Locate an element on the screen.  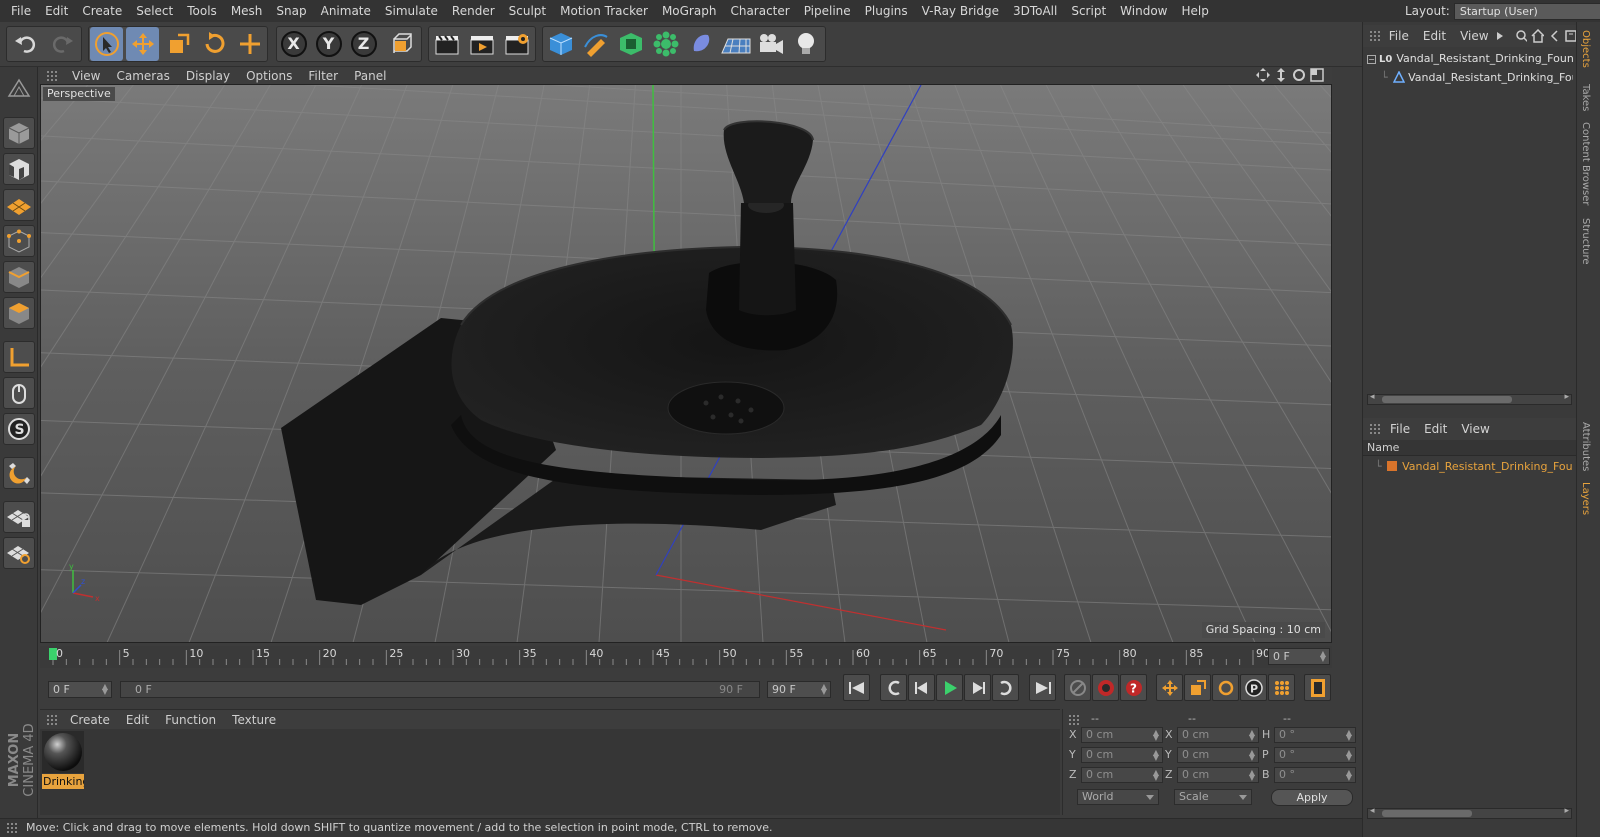
object-tree-item-child: └ Vandal_Resistant_Drinking_Fountain is located at coordinates (1470, 78).